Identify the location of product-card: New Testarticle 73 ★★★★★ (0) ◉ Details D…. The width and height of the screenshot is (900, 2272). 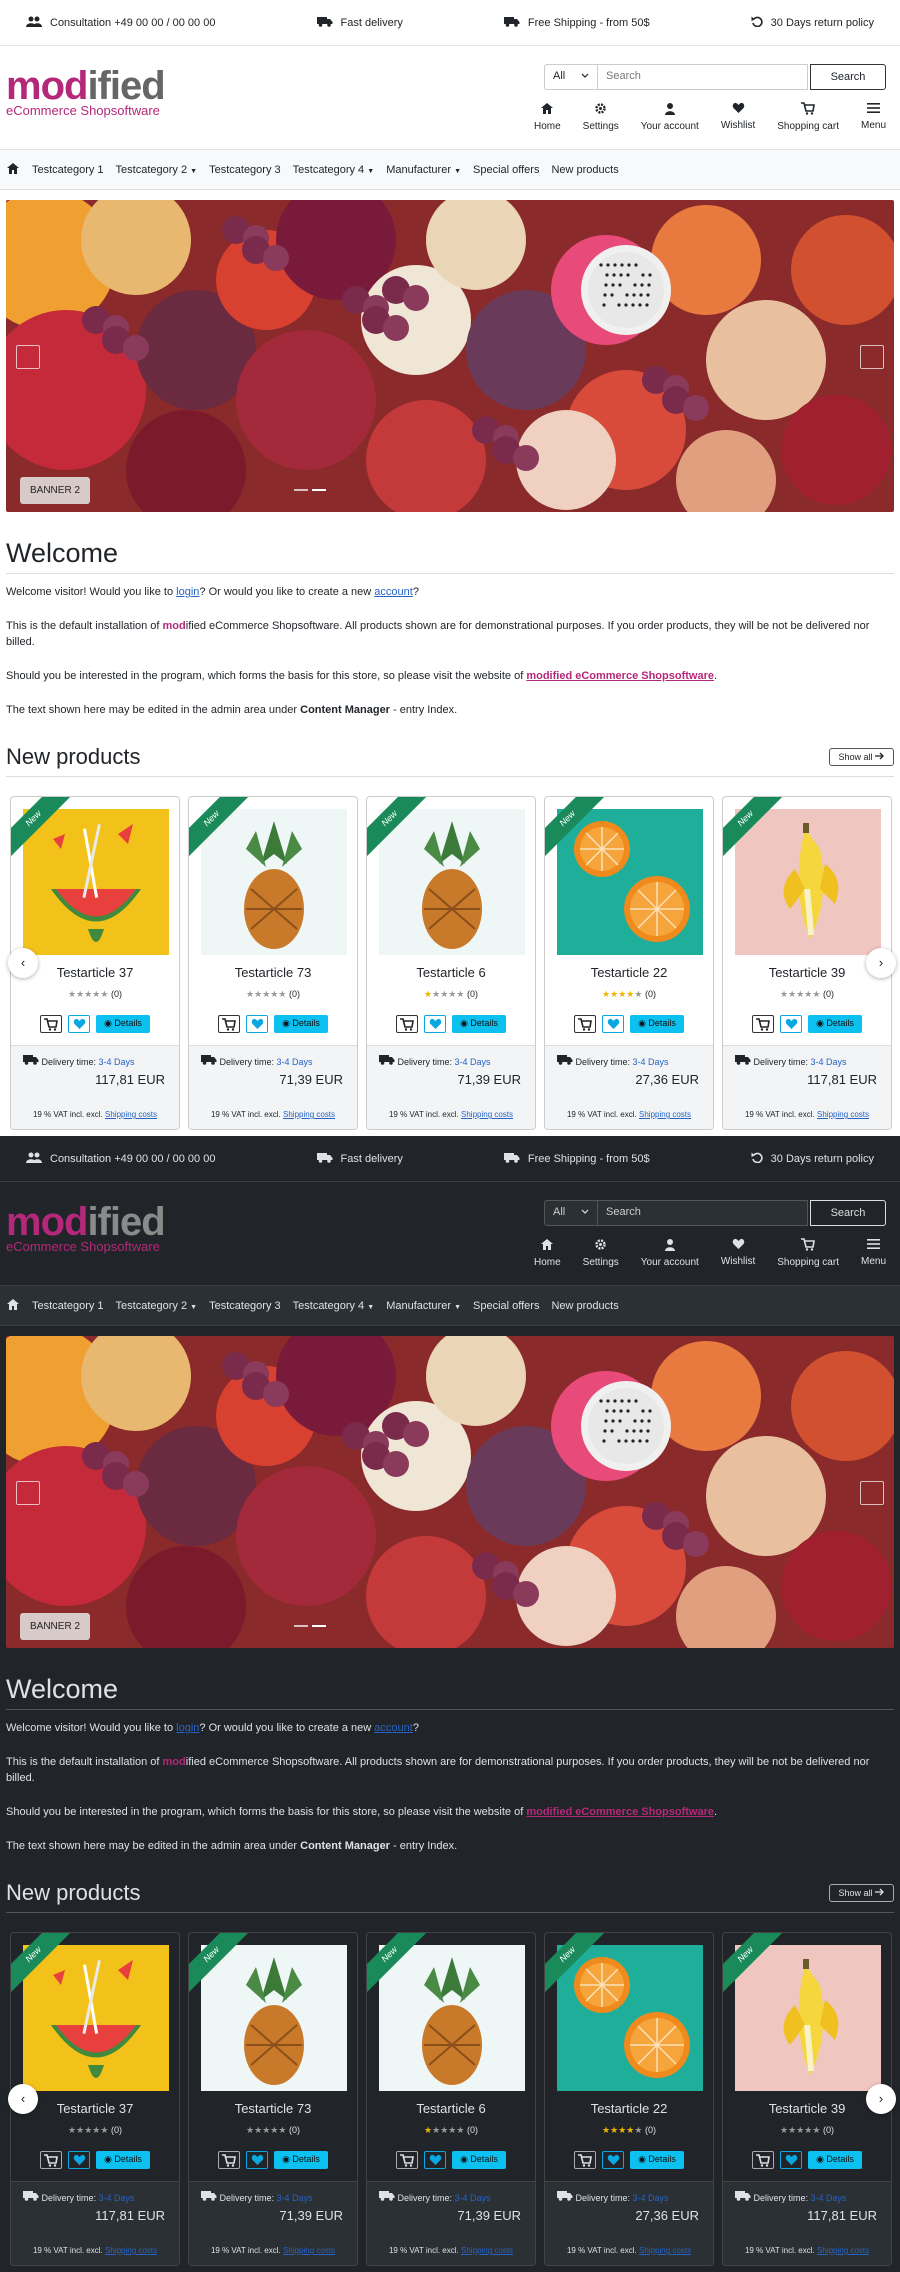
(273, 963).